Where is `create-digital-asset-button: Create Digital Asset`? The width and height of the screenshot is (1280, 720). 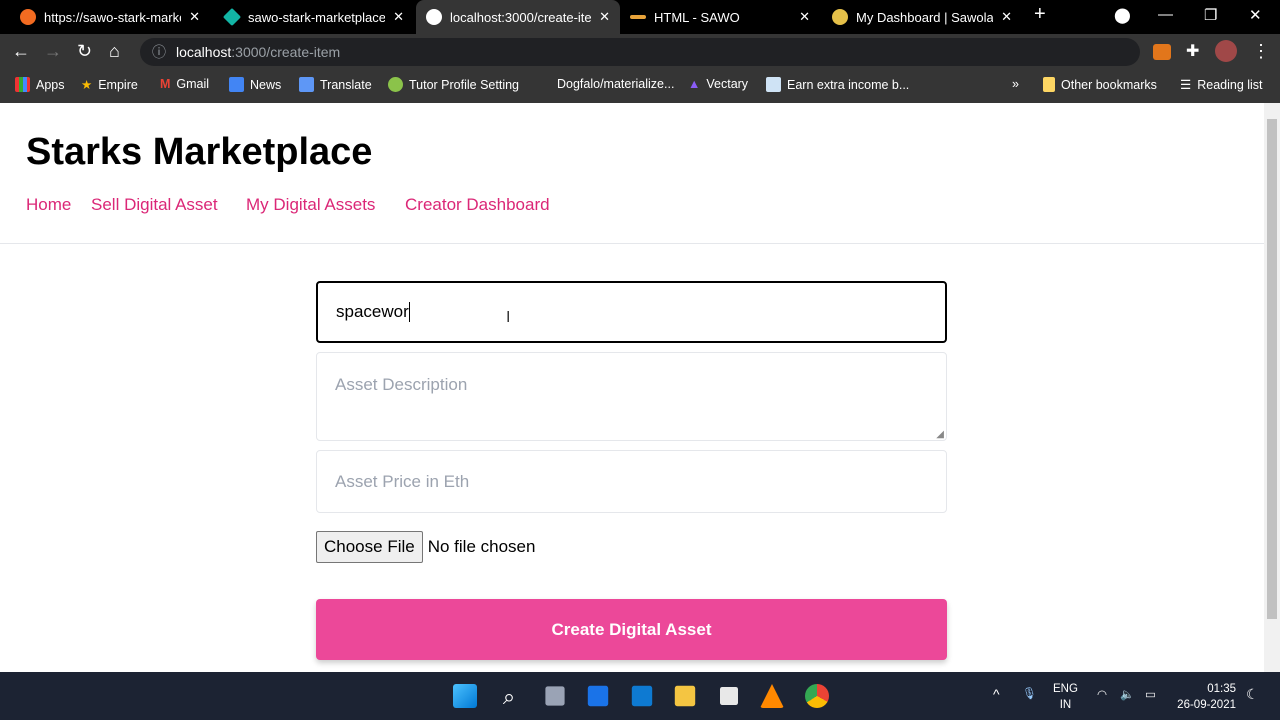
create-digital-asset-button: Create Digital Asset is located at coordinates (631, 629).